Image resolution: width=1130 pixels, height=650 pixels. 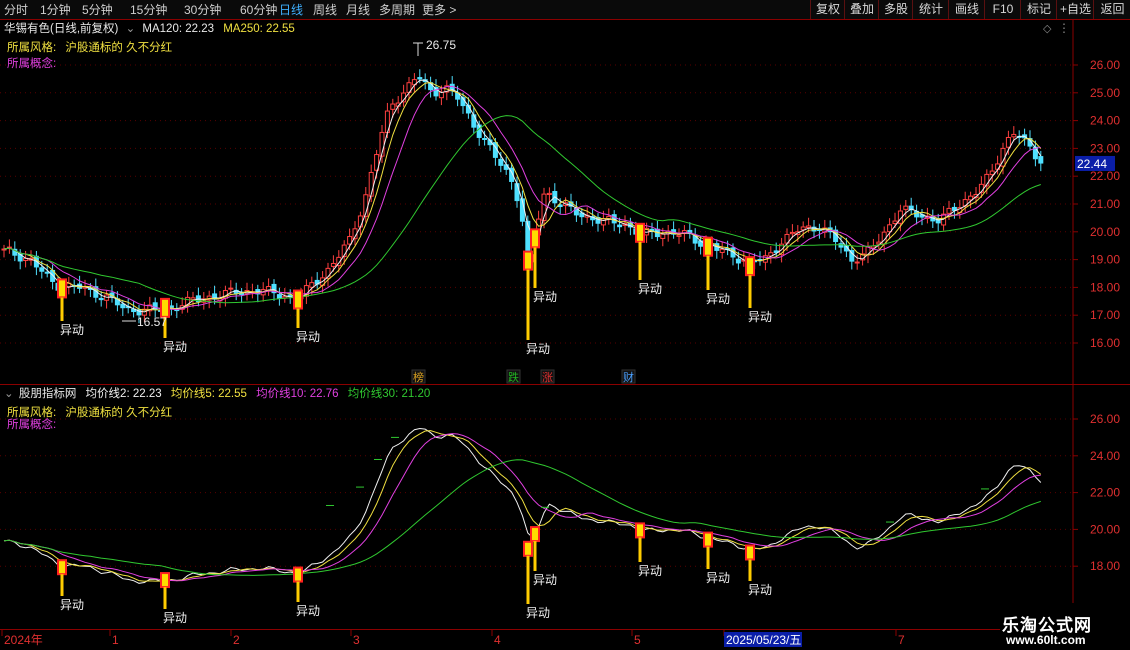 I want to click on period-tab: 1分钟, so click(x=55, y=10).